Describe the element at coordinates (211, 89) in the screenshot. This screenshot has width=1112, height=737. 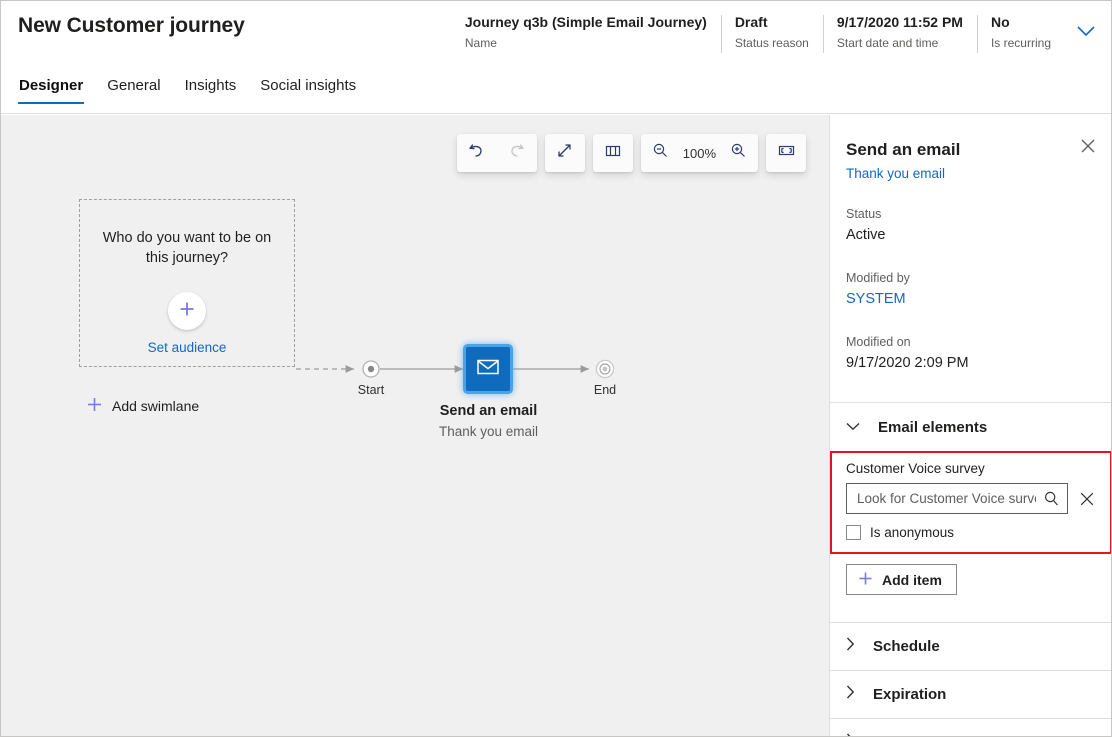
I see `tab-insights: Insights` at that location.